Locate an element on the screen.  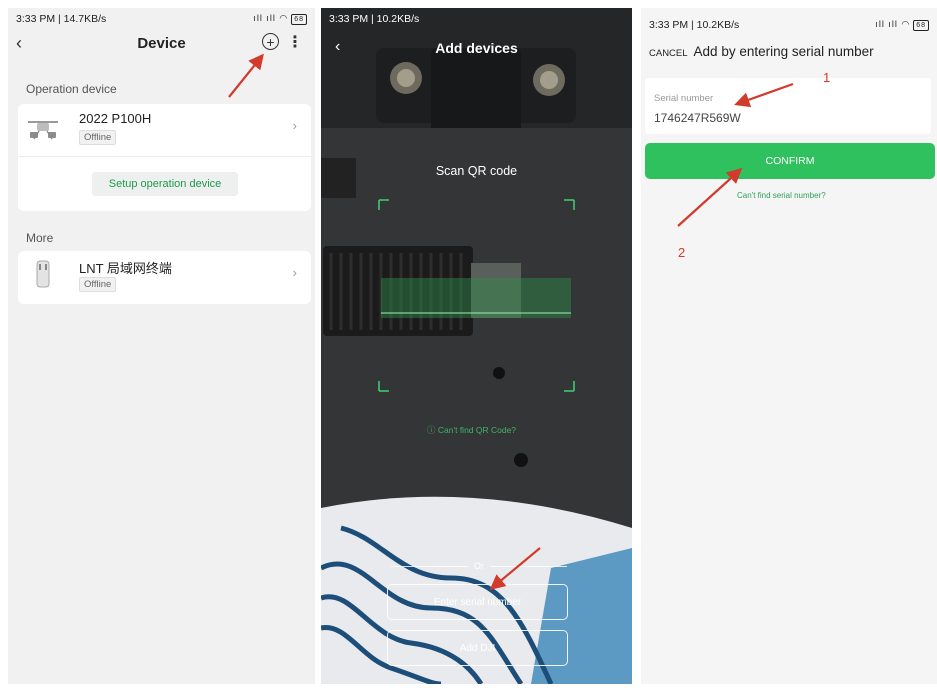
app-header: ‹ Add devices is located at coordinates (476, 44).